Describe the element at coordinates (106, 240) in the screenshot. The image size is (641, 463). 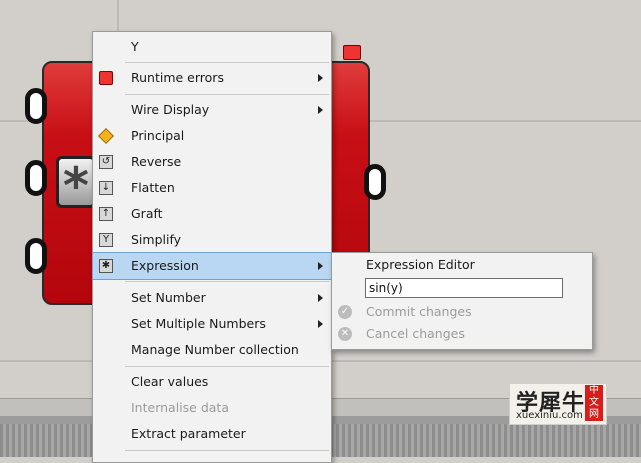
I see `simplify-icon: Y` at that location.